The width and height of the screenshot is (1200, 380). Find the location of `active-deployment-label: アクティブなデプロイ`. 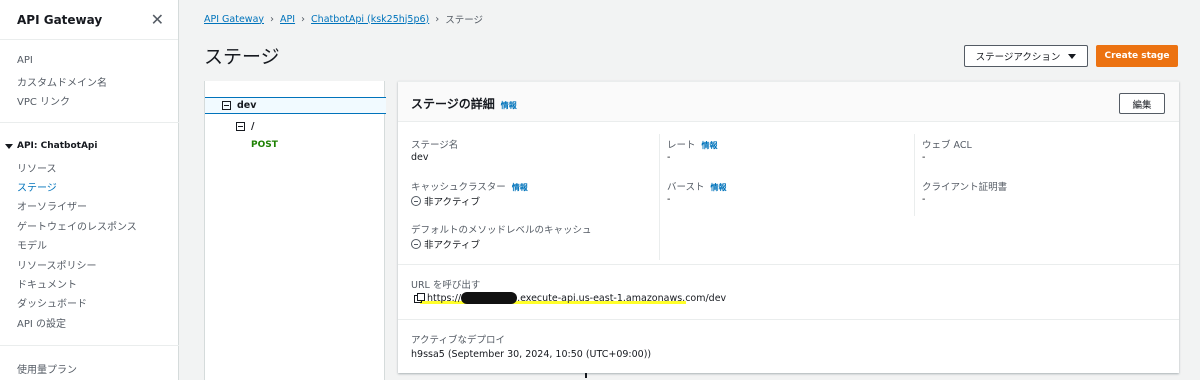

active-deployment-label: アクティブなデプロイ is located at coordinates (458, 340).